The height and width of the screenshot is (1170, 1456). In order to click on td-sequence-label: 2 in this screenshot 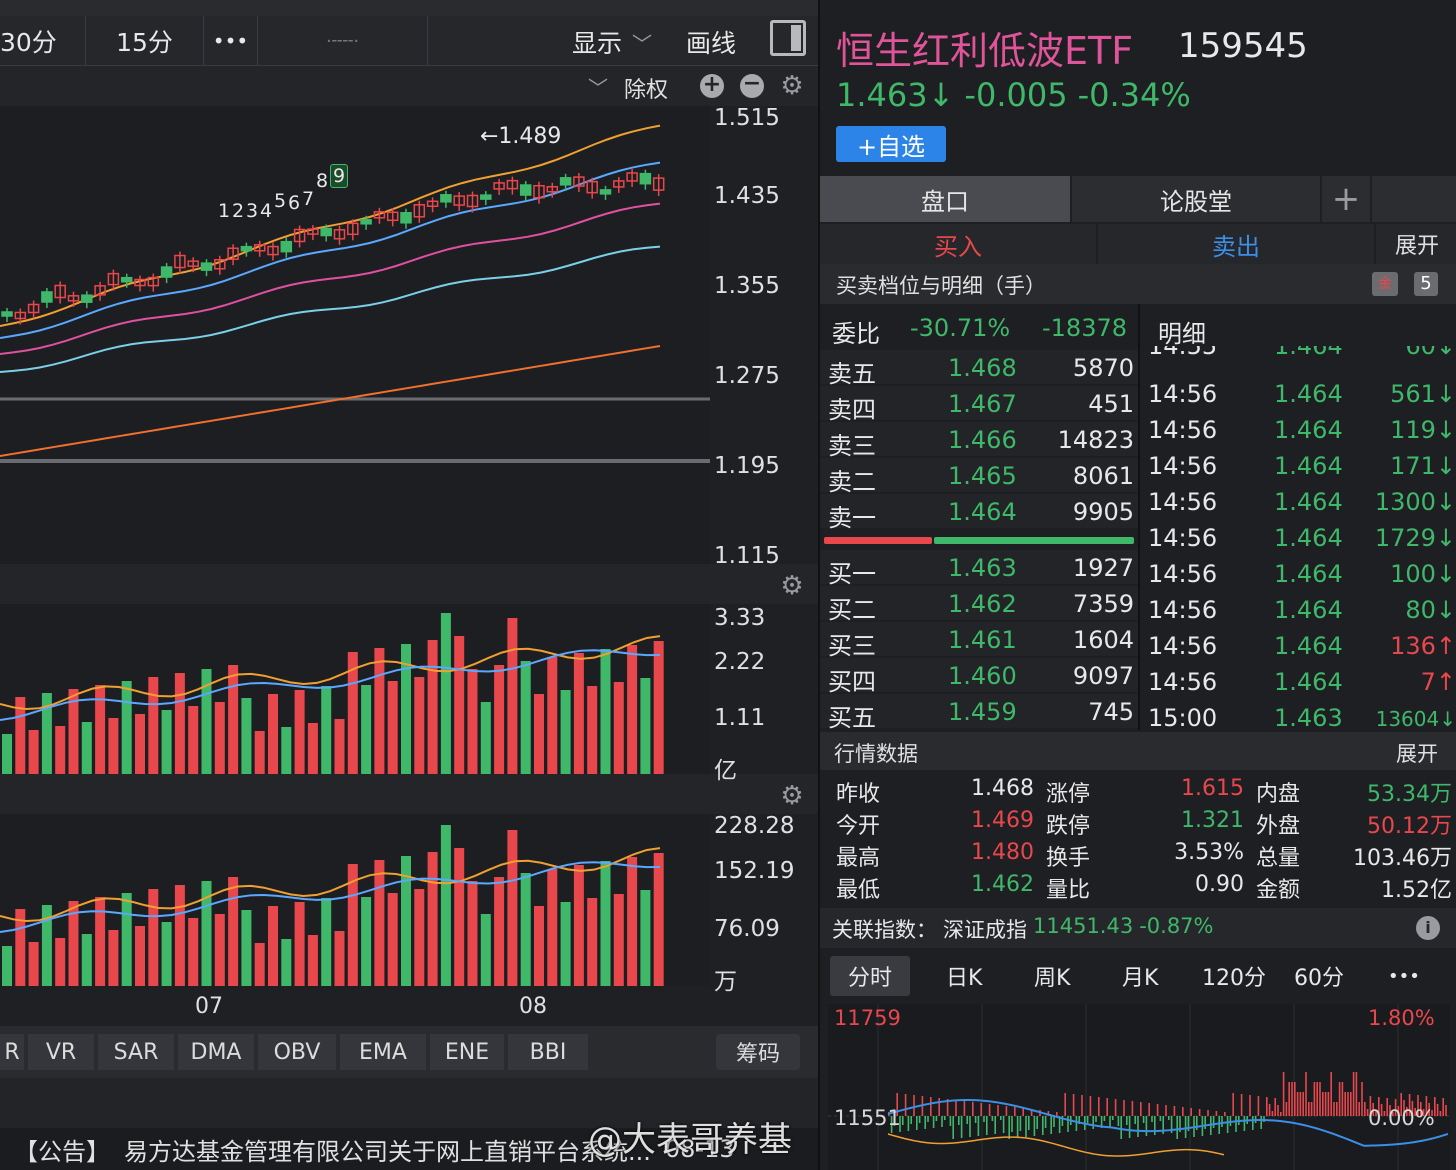, I will do `click(238, 211)`.